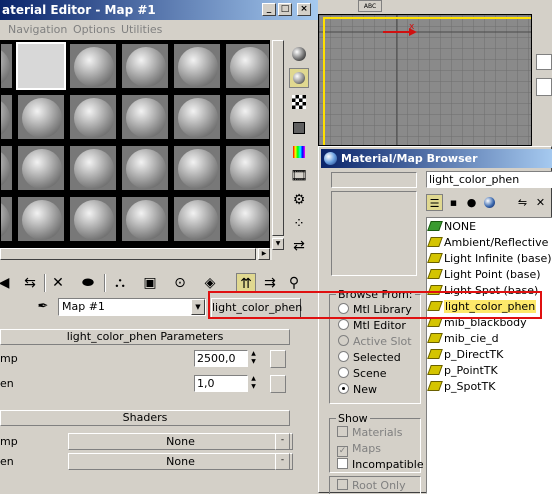 Image resolution: width=552 pixels, height=494 pixels. What do you see at coordinates (299, 200) in the screenshot?
I see `options-icon: ⚙` at bounding box center [299, 200].